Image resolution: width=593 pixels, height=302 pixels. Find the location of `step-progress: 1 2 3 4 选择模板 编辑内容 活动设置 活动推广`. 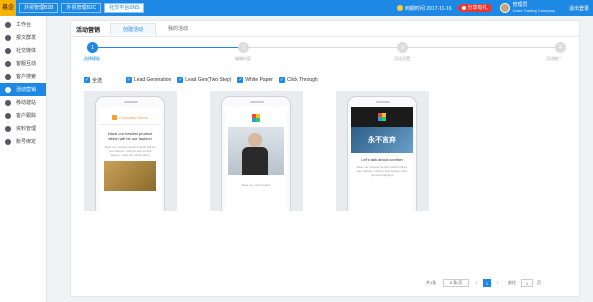

step-progress: 1 2 3 4 选择模板 编辑内容 活动设置 活动推广 is located at coordinates (325, 51).